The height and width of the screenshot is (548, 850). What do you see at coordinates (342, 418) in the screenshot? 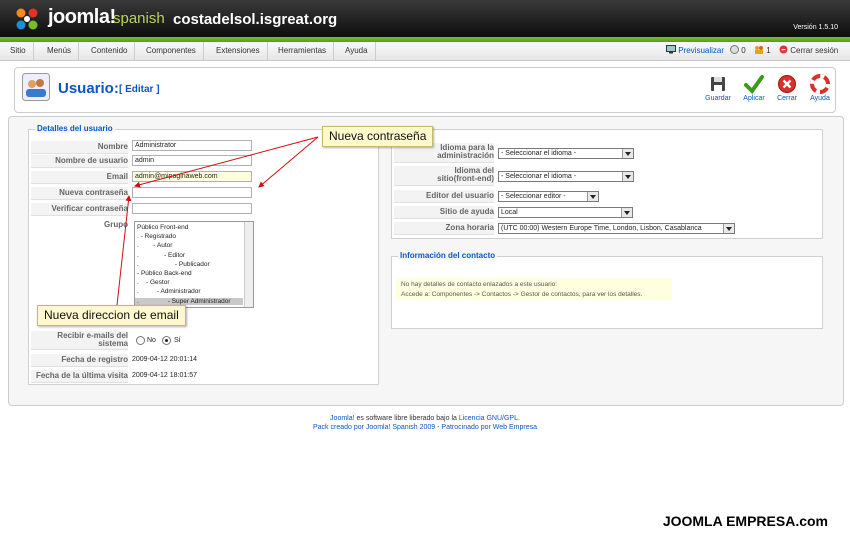
I see `footer-joomla-link: Joomla!` at bounding box center [342, 418].